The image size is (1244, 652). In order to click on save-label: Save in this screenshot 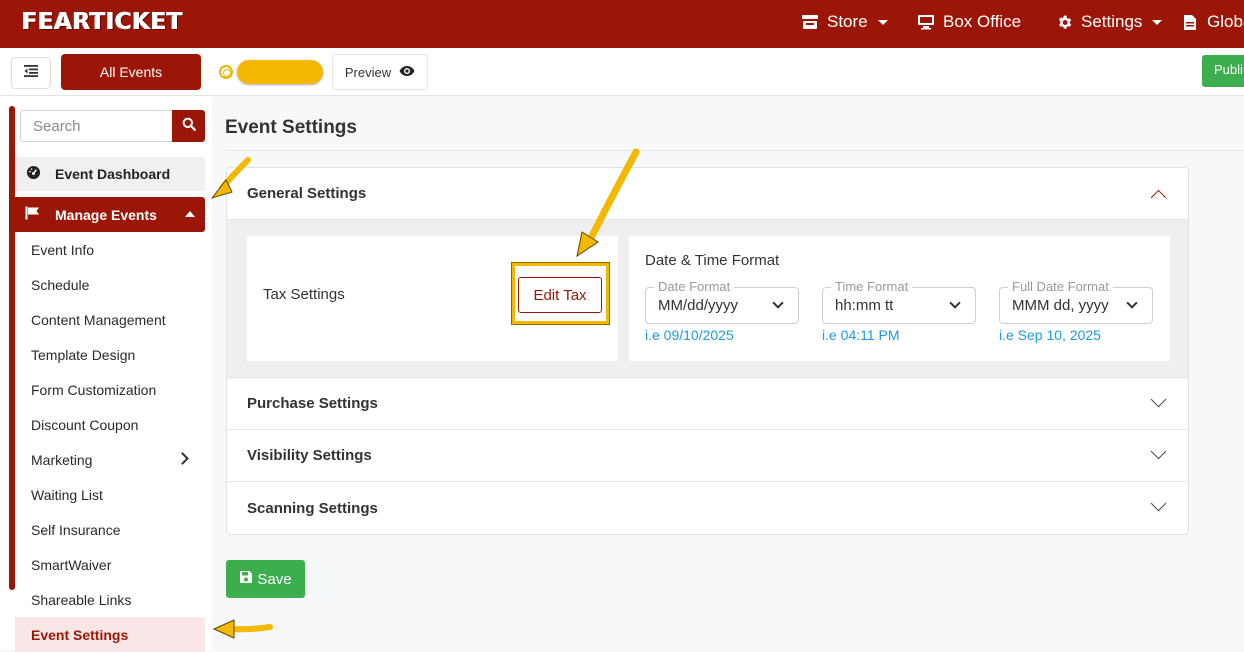, I will do `click(274, 579)`.